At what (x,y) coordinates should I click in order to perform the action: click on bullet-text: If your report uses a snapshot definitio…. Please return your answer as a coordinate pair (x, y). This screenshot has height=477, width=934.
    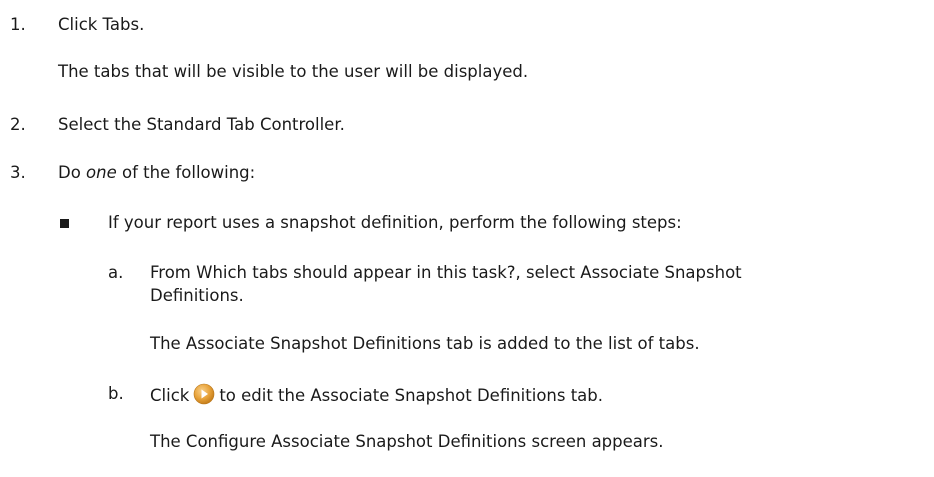
    Looking at the image, I should click on (395, 222).